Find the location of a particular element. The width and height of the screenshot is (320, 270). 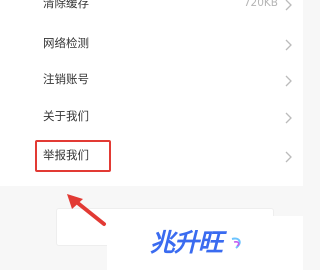

menu-item-delete-account: 注销账号 is located at coordinates (151, 80).